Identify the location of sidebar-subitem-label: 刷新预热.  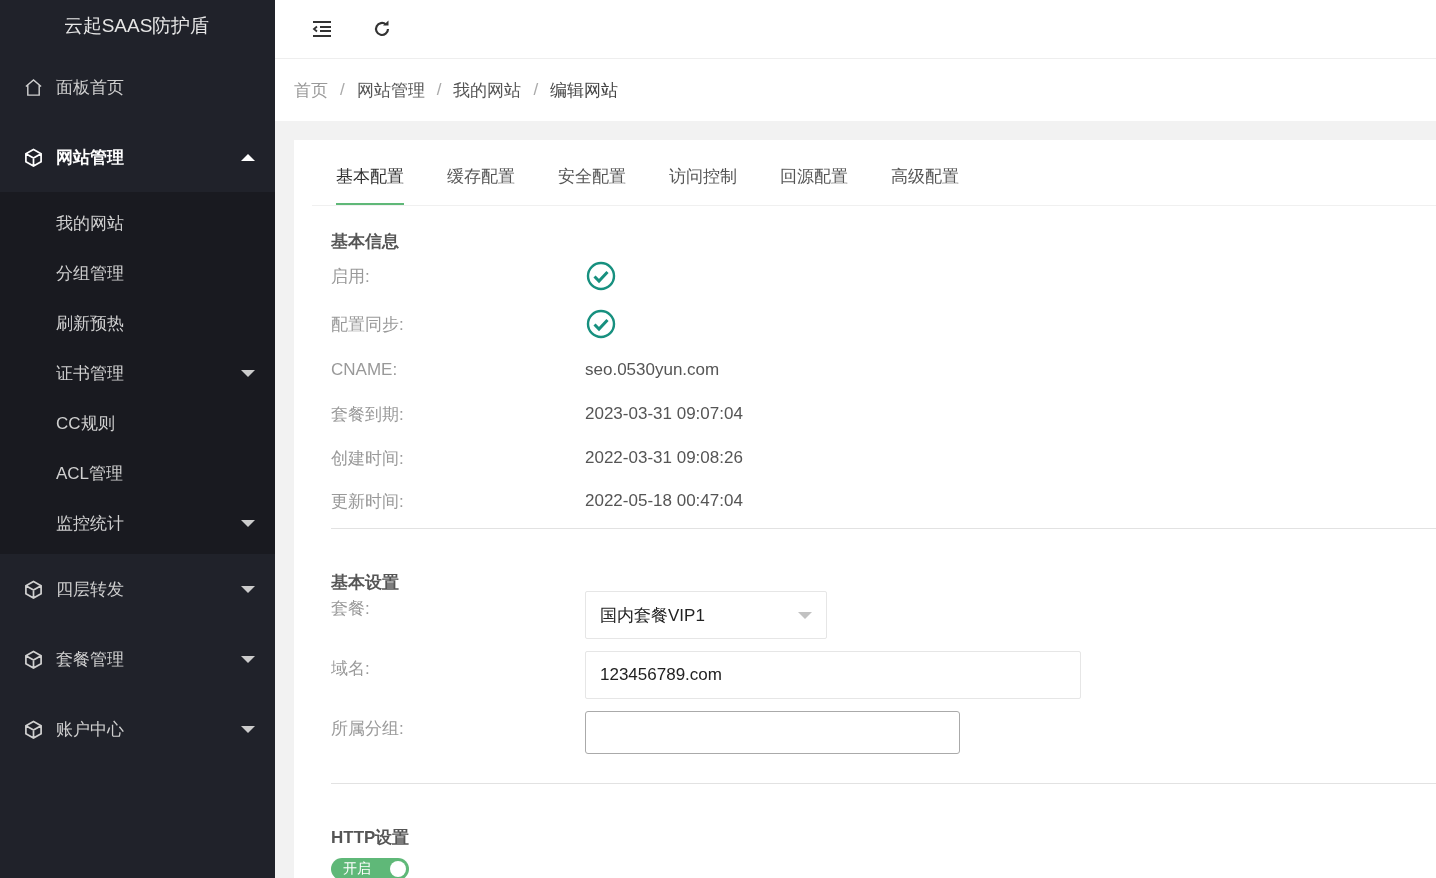
(90, 323).